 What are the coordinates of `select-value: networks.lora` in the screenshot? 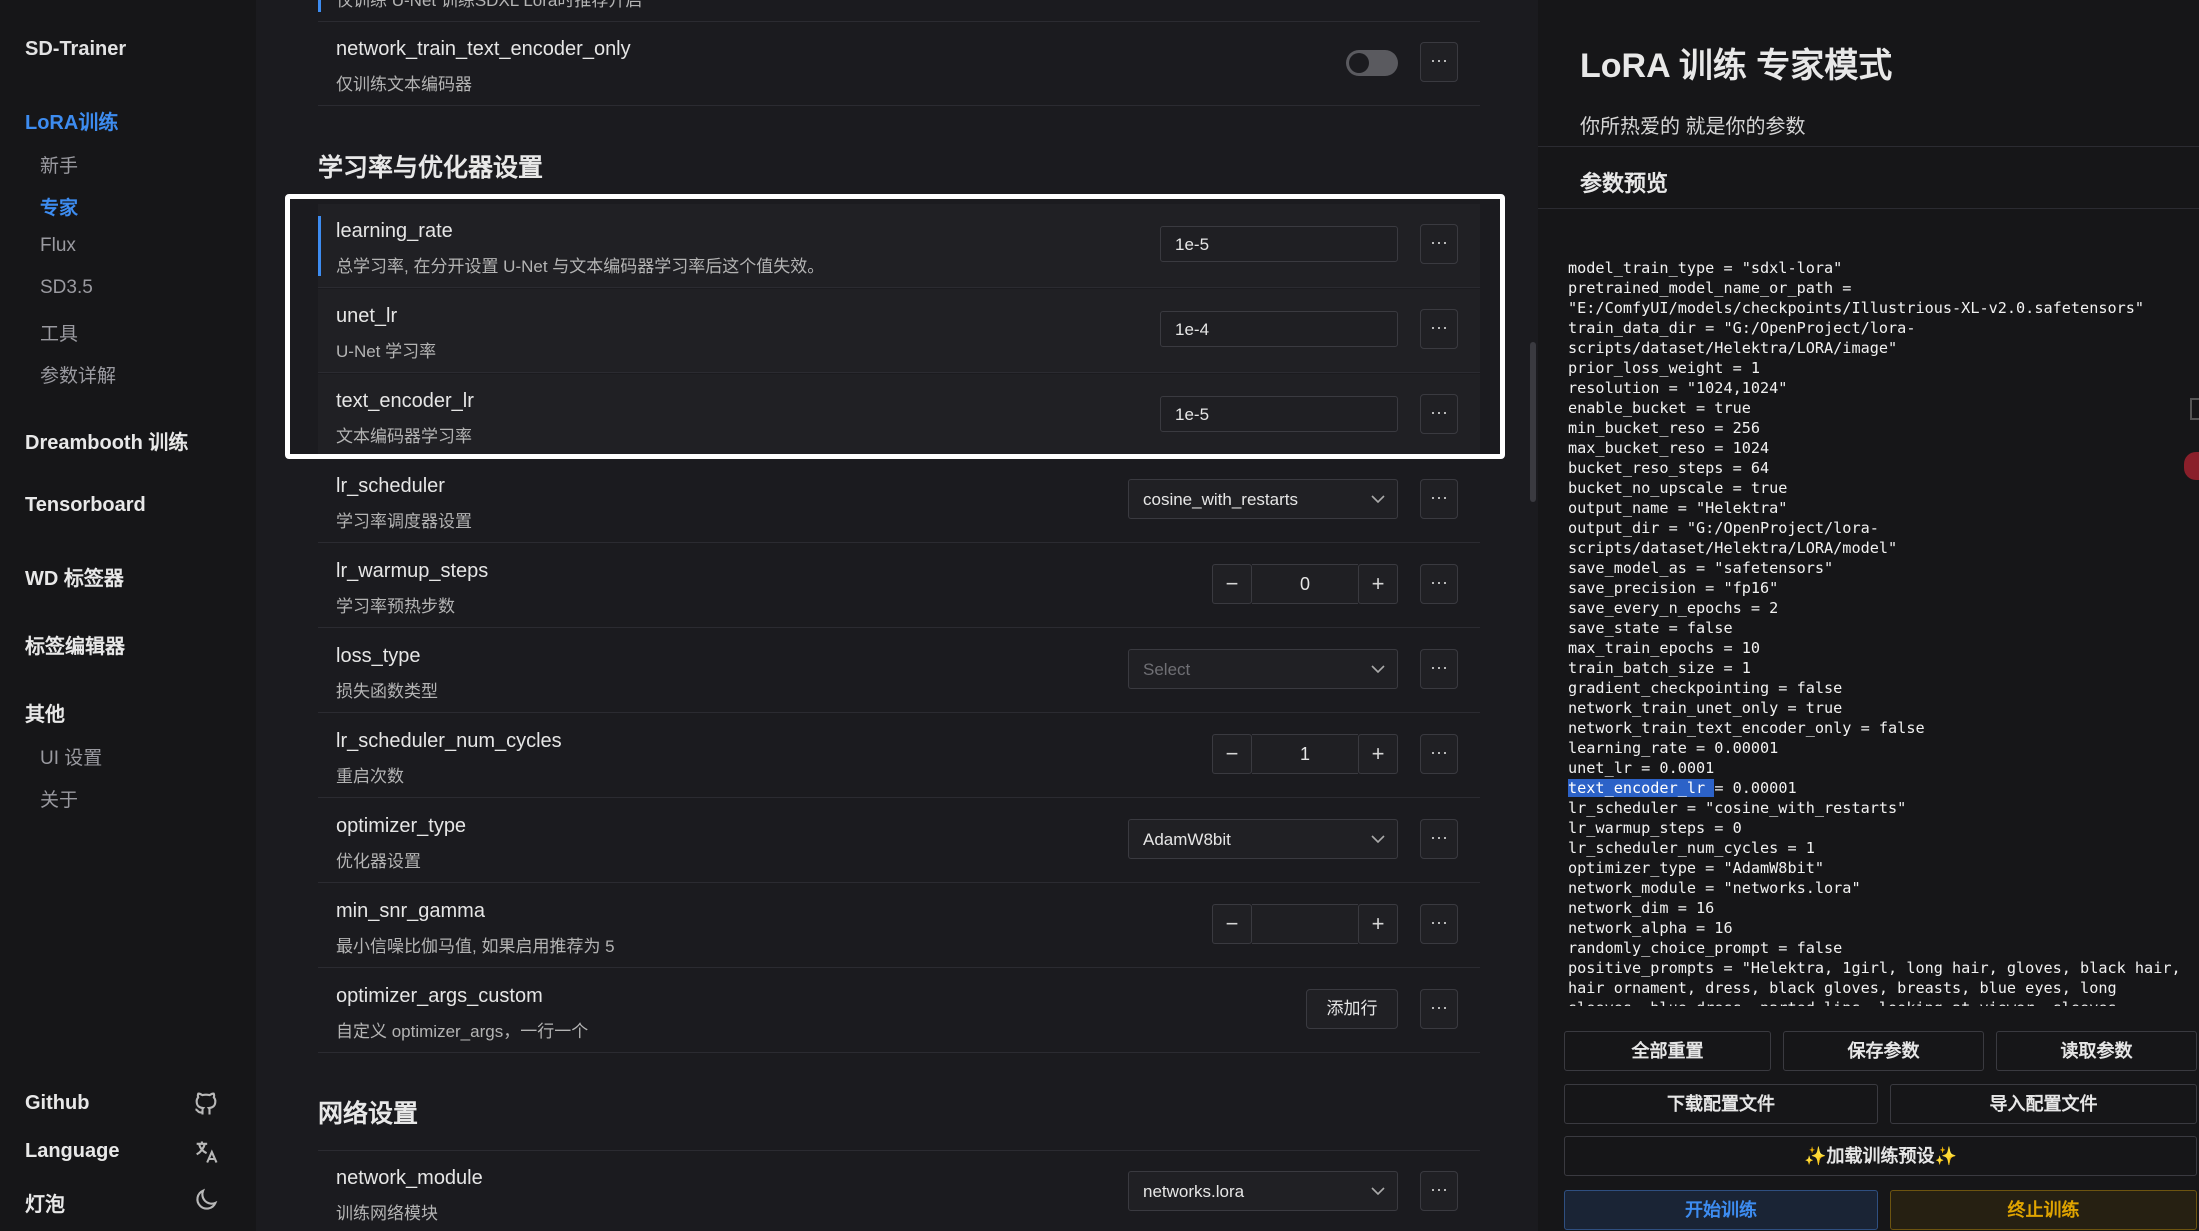 It's located at (1194, 1191).